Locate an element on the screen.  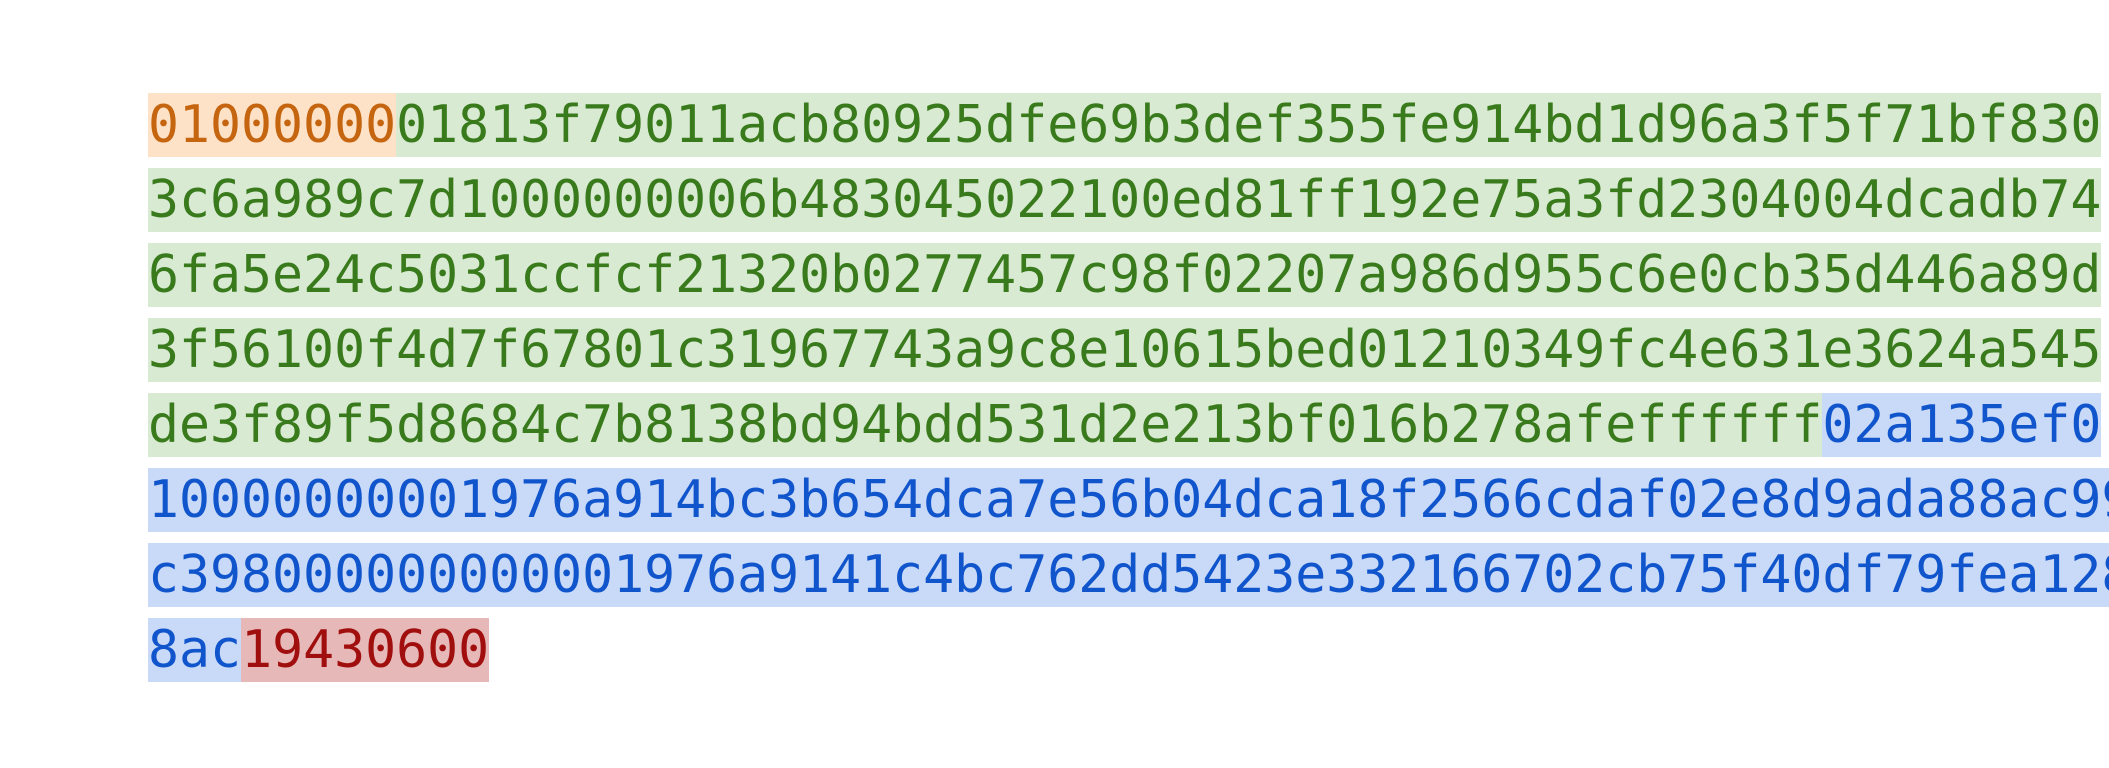
locktime-segment: 19430600 is located at coordinates (365, 650).